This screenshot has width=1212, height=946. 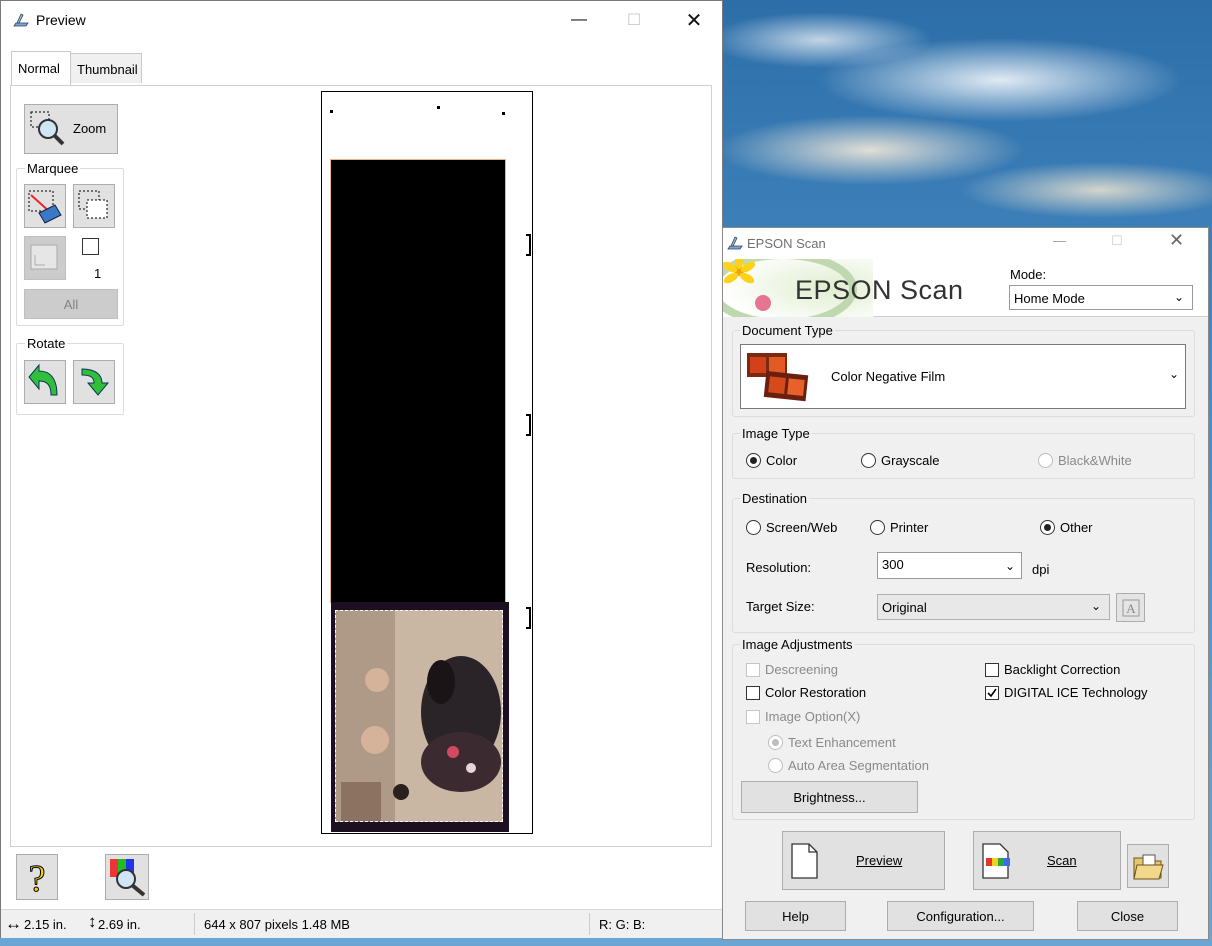 I want to click on help-button: ?, so click(x=37, y=877).